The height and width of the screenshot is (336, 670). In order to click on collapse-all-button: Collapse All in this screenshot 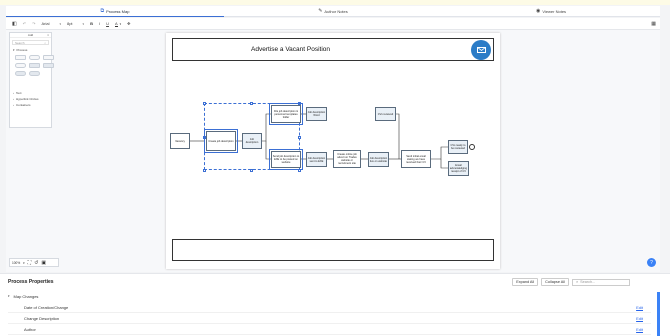, I will do `click(555, 282)`.